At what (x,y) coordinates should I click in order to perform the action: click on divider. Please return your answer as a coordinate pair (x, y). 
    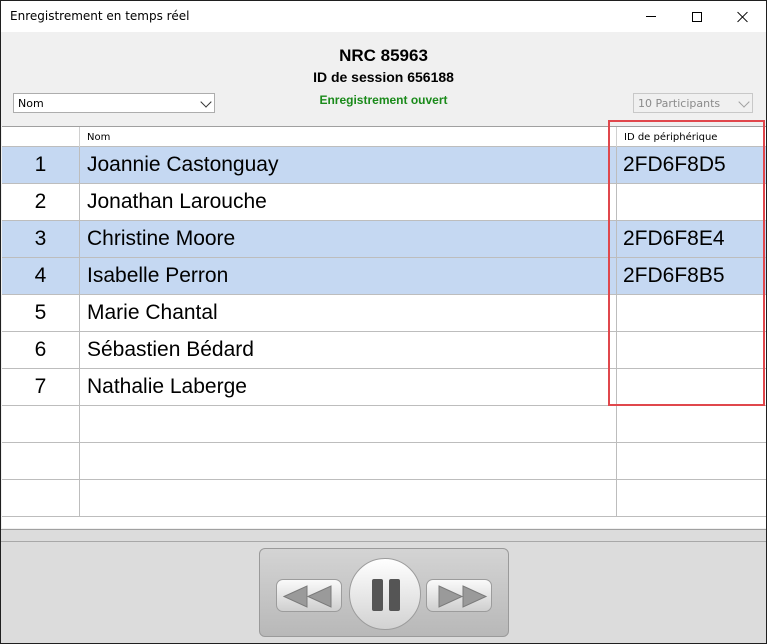
    Looking at the image, I should click on (383, 541).